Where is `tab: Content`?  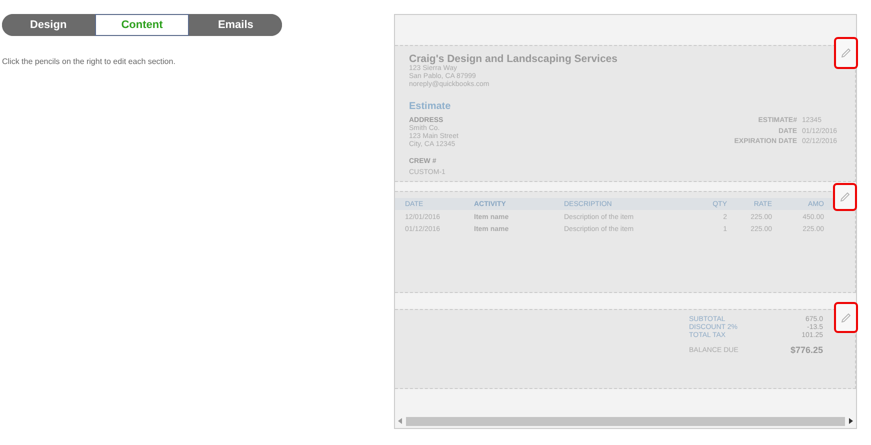
tab: Content is located at coordinates (142, 25).